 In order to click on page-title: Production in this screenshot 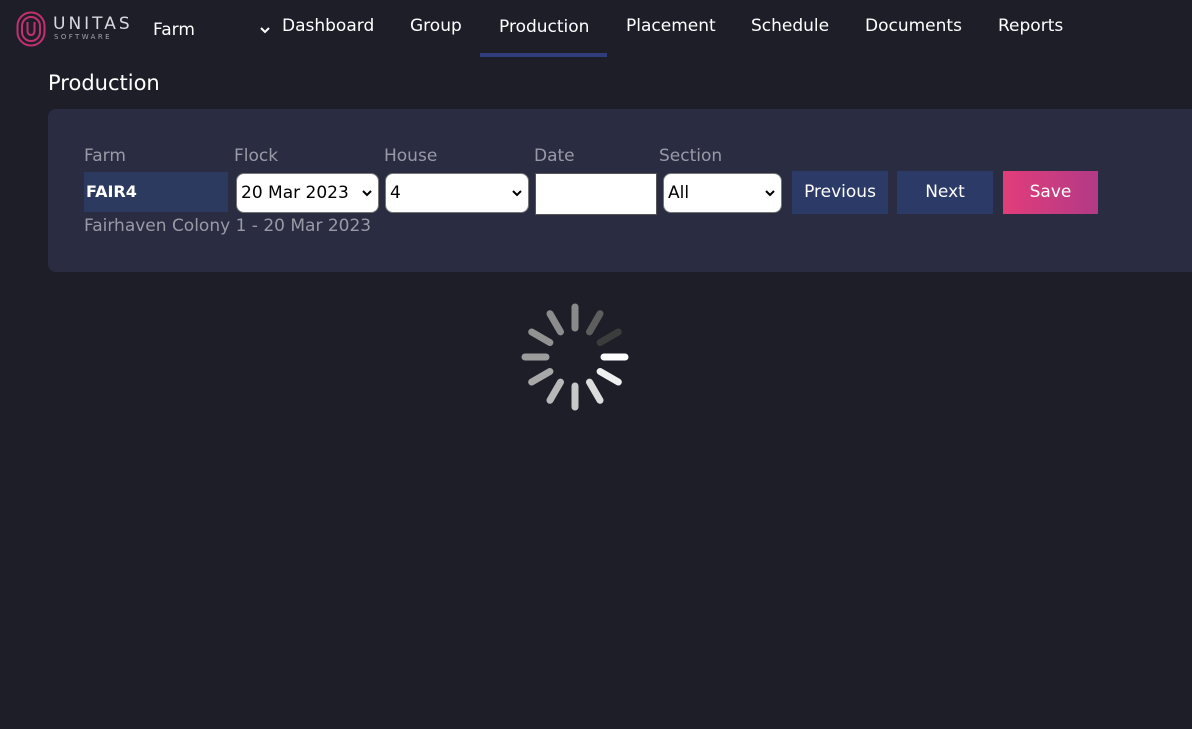, I will do `click(104, 83)`.